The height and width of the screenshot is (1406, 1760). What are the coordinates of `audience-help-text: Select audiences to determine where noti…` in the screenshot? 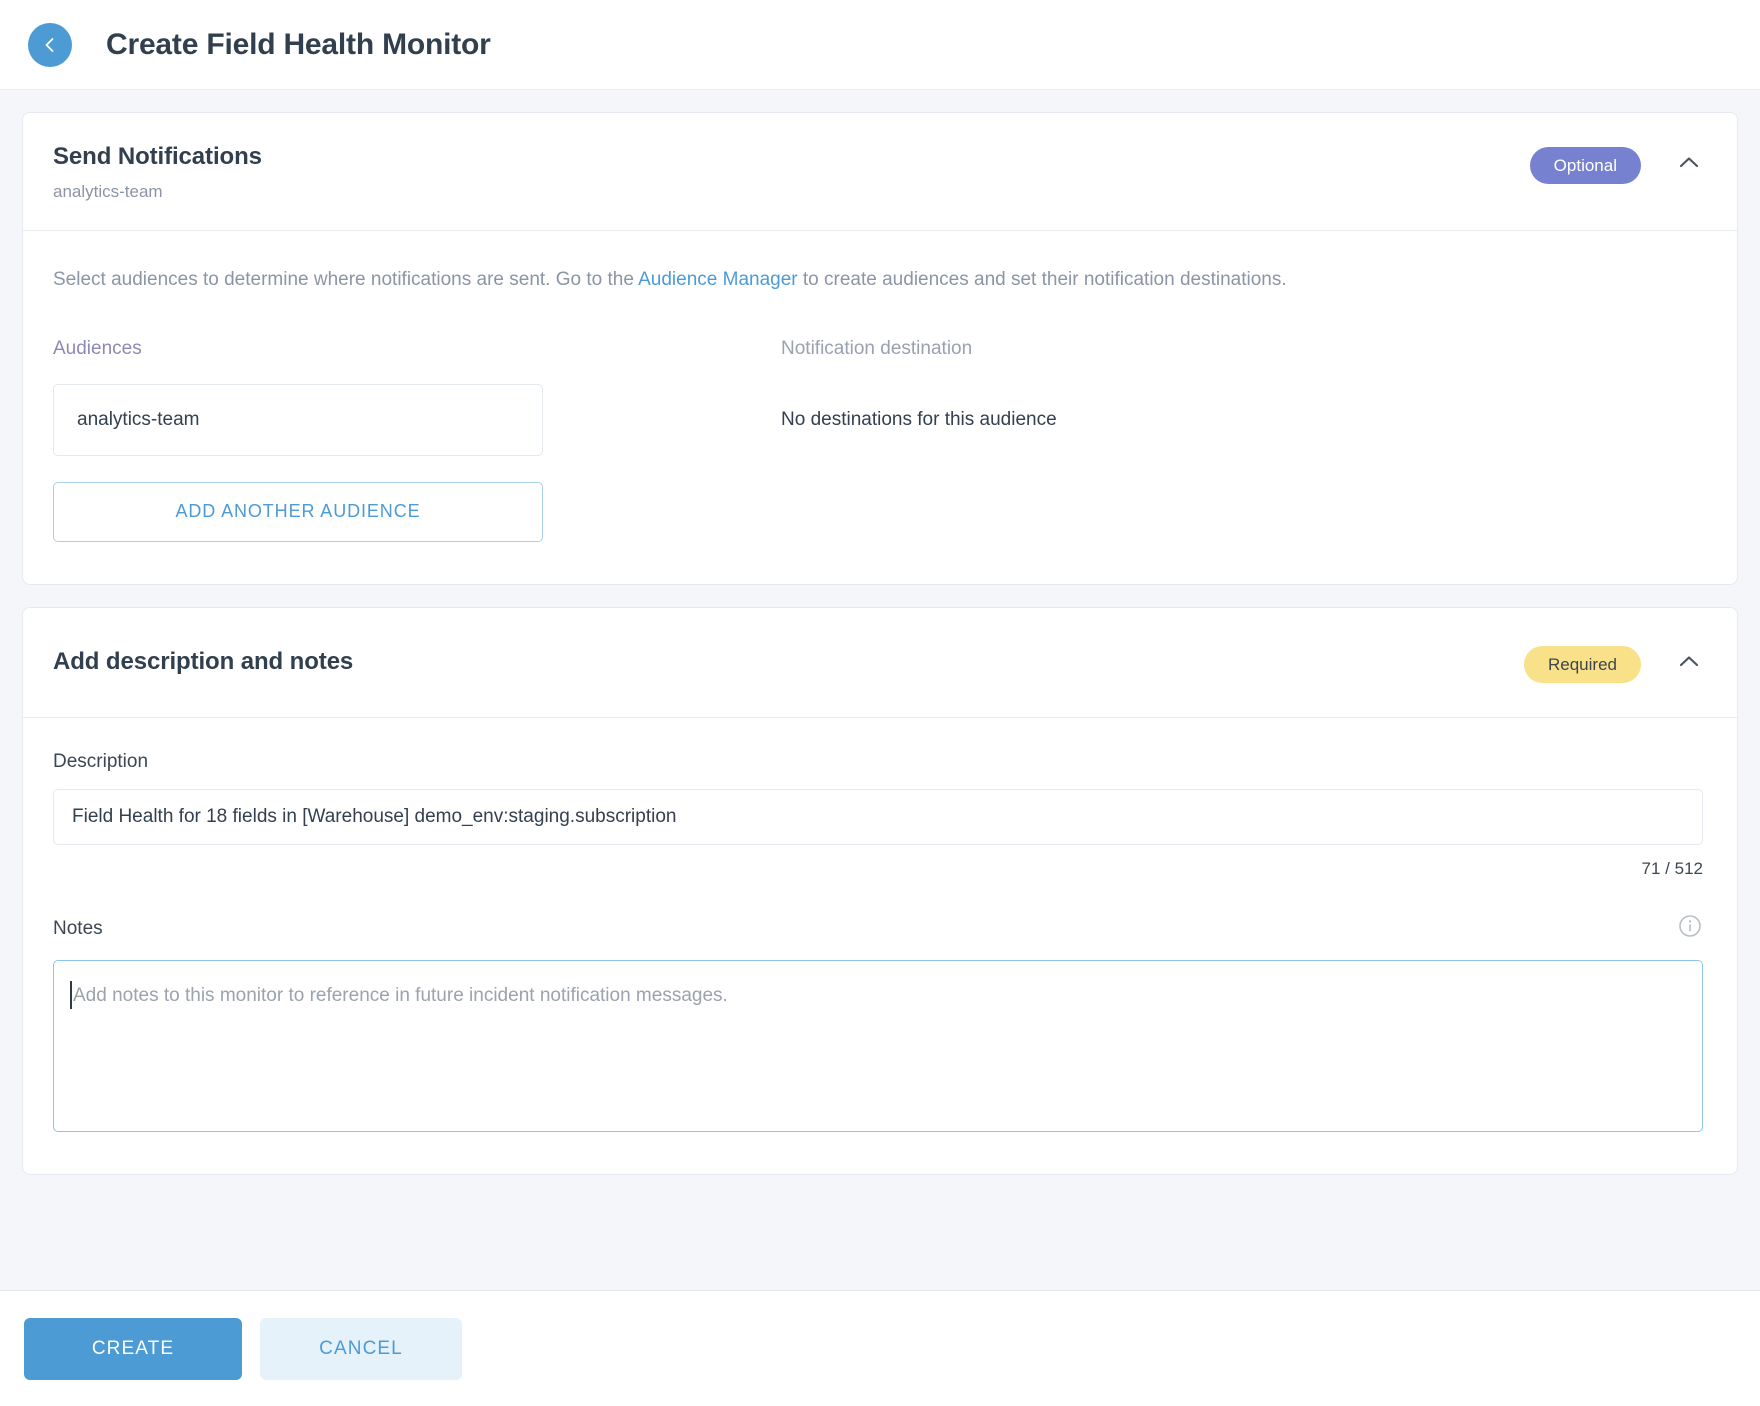 It's located at (778, 279).